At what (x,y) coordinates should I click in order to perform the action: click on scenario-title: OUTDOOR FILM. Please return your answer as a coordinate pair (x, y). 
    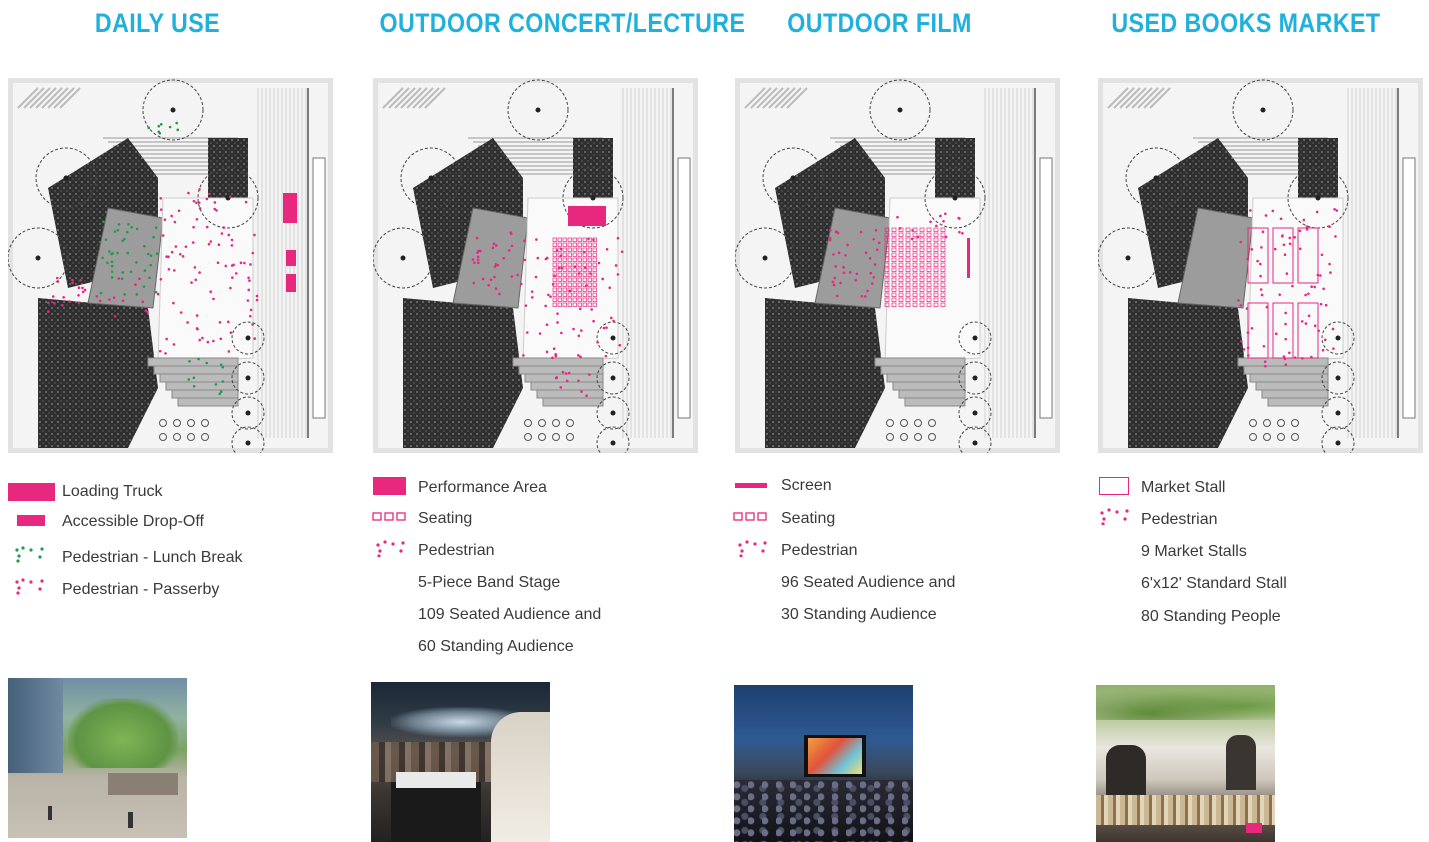
    Looking at the image, I should click on (879, 23).